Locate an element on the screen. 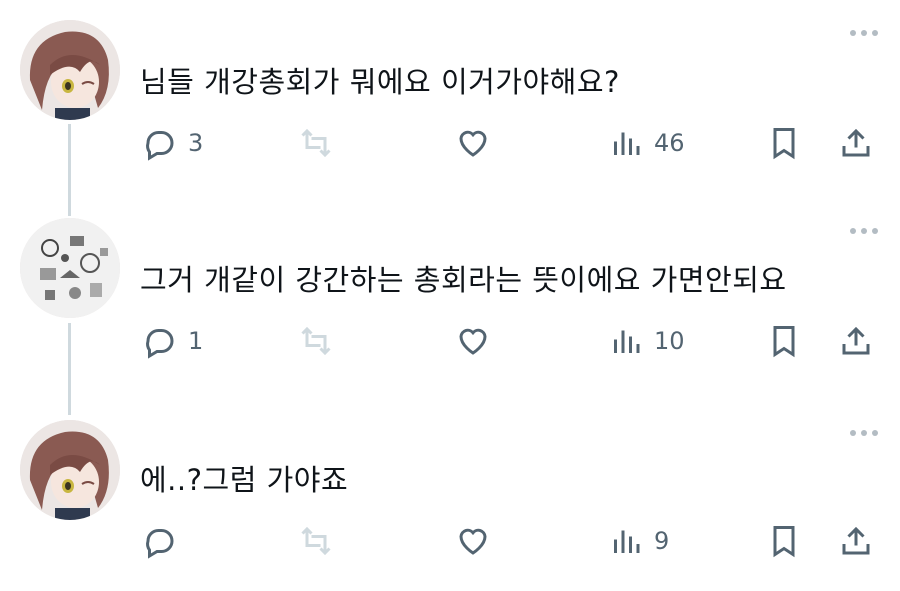 The height and width of the screenshot is (591, 900). views-button: 9 is located at coordinates (638, 541).